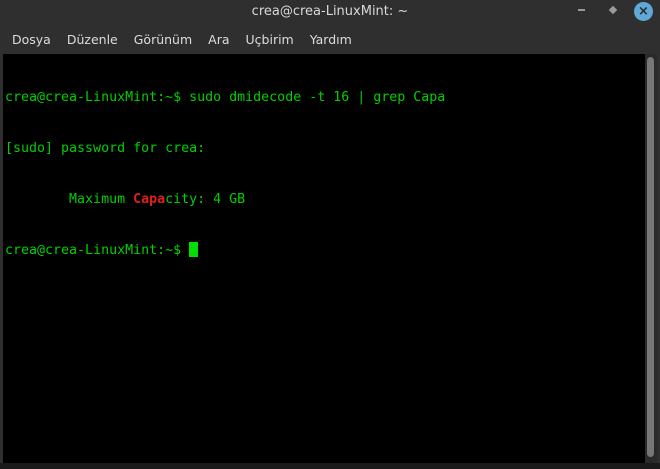 The height and width of the screenshot is (469, 660). What do you see at coordinates (225, 250) in the screenshot?
I see `prompt-line: crea@crea-LinuxMint:~$` at bounding box center [225, 250].